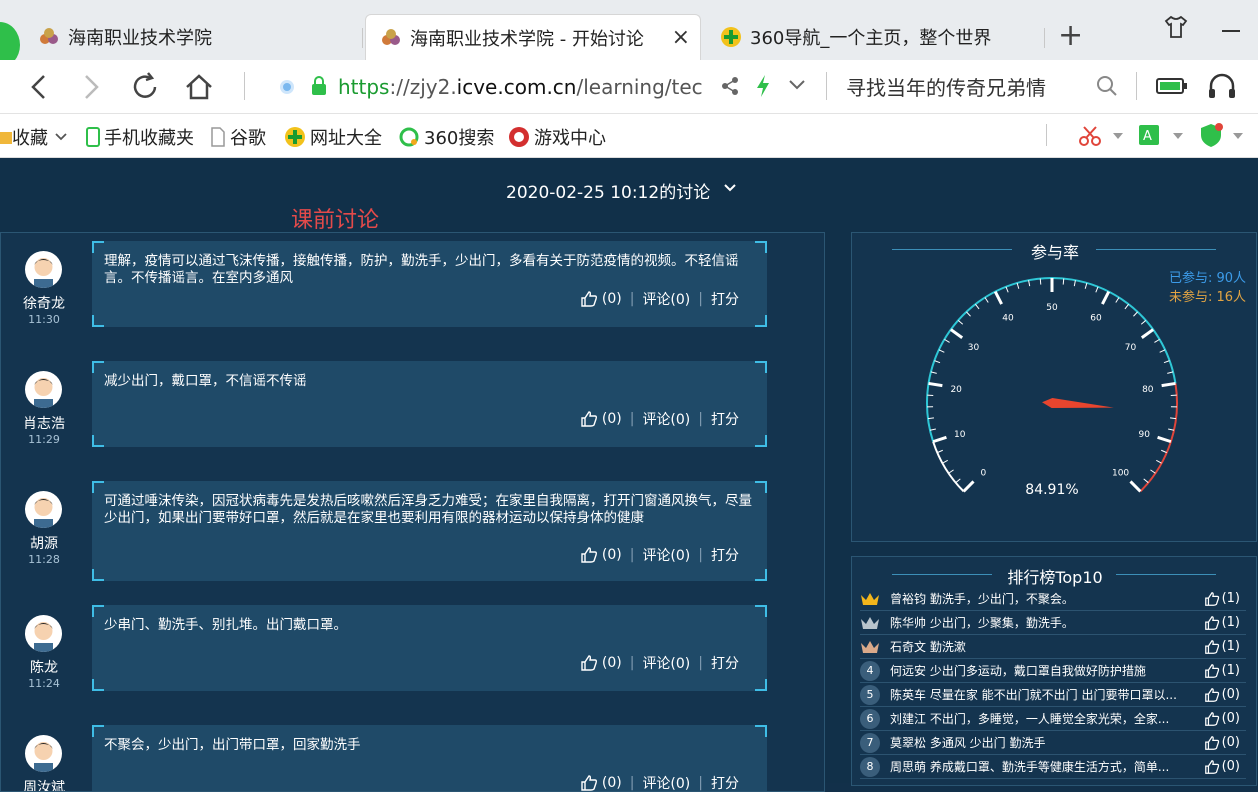  What do you see at coordinates (429, 758) in the screenshot?
I see `post-card: 不聚会，少出门，出门带口罩，回家勤洗手 (0) | 评论(0) | 打分` at bounding box center [429, 758].